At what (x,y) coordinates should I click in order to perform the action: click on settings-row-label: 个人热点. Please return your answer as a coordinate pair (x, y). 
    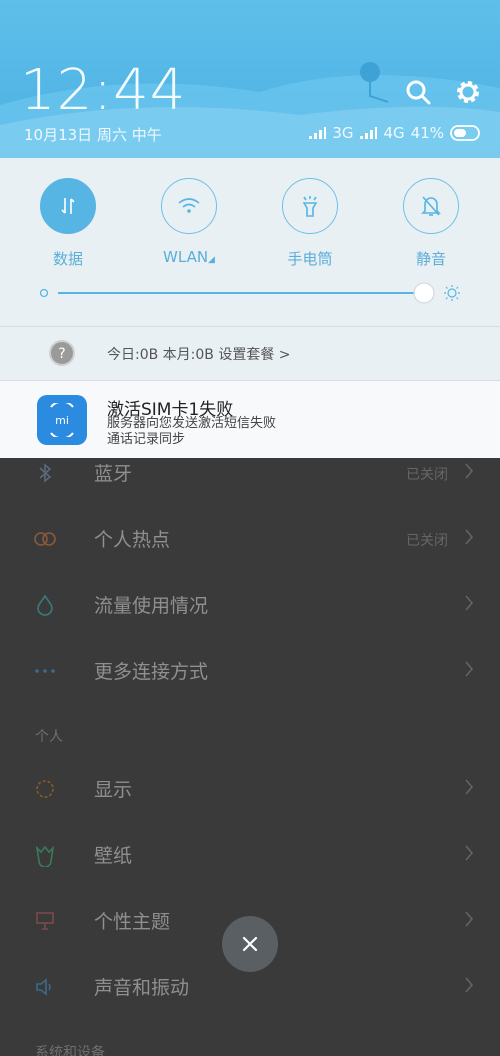
    Looking at the image, I should click on (132, 540).